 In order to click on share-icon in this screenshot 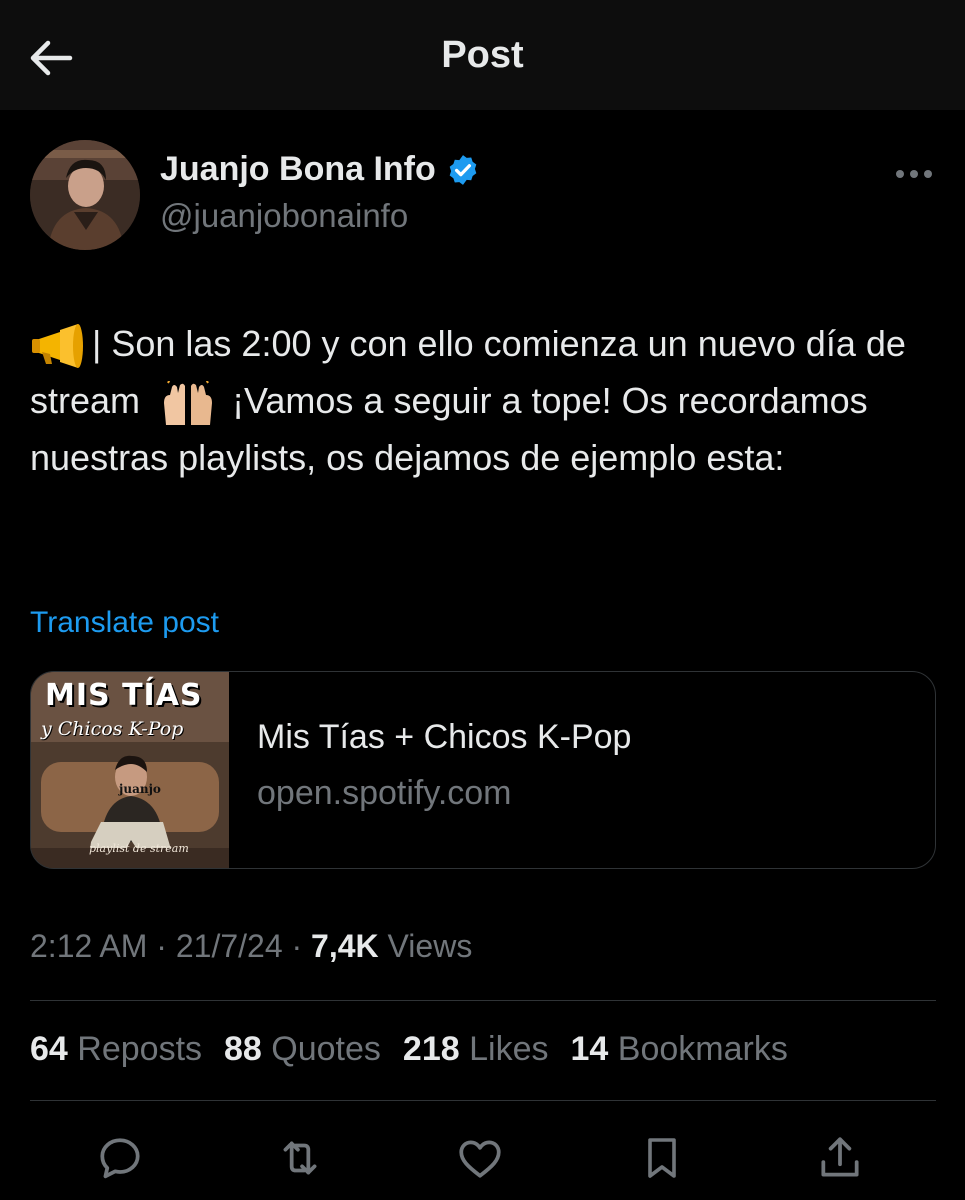, I will do `click(840, 1157)`.